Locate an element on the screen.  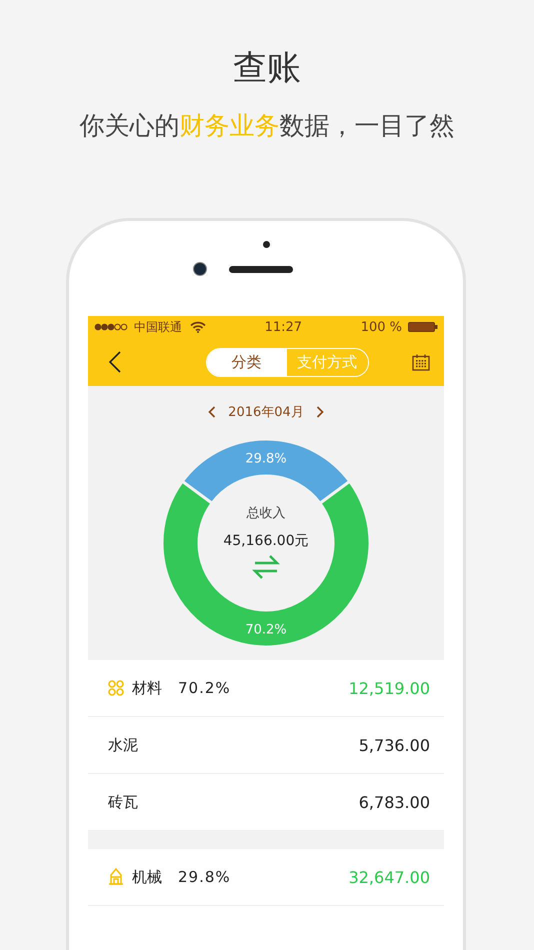
calendar-icon is located at coordinates (421, 362).